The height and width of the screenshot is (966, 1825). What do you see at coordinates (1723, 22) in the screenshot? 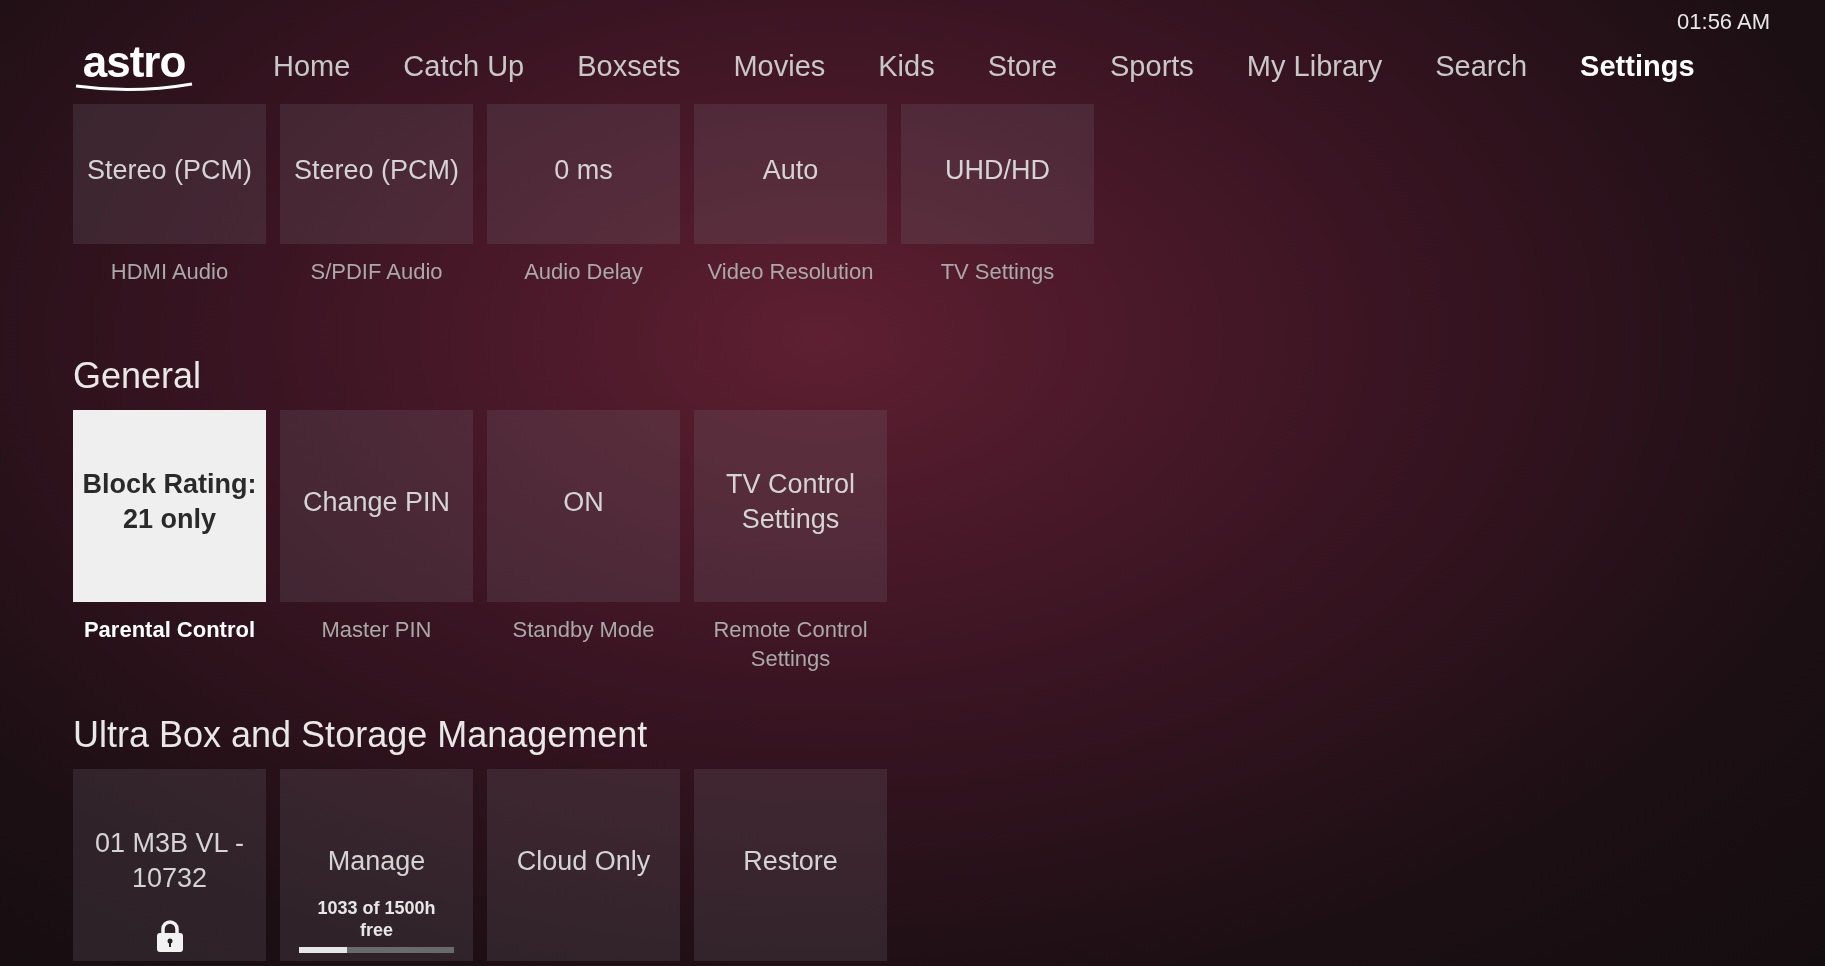
I see `clock: 01:56 AM` at bounding box center [1723, 22].